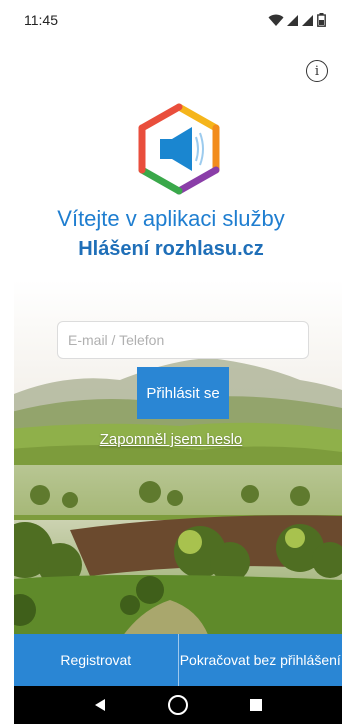  Describe the element at coordinates (260, 660) in the screenshot. I see `continue-without-login-button: Pokračovat bez přihlášení` at that location.